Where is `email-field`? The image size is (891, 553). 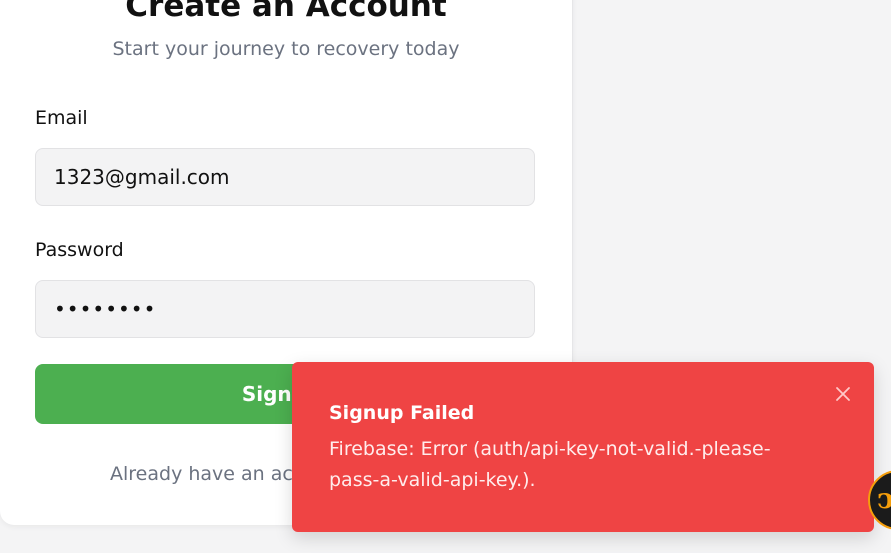 email-field is located at coordinates (285, 177).